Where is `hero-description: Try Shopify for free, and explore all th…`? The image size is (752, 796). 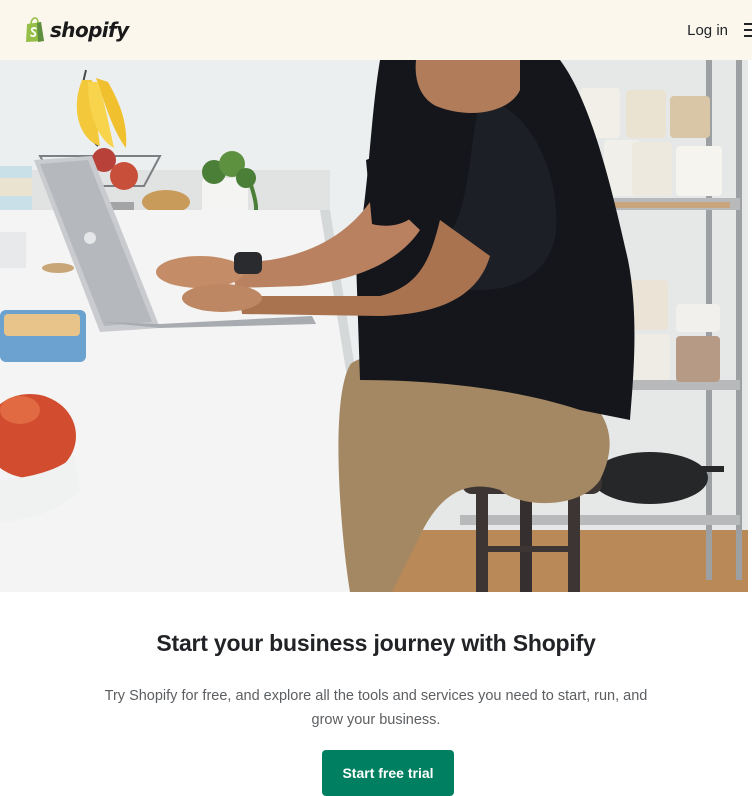 hero-description: Try Shopify for free, and explore all th… is located at coordinates (376, 708).